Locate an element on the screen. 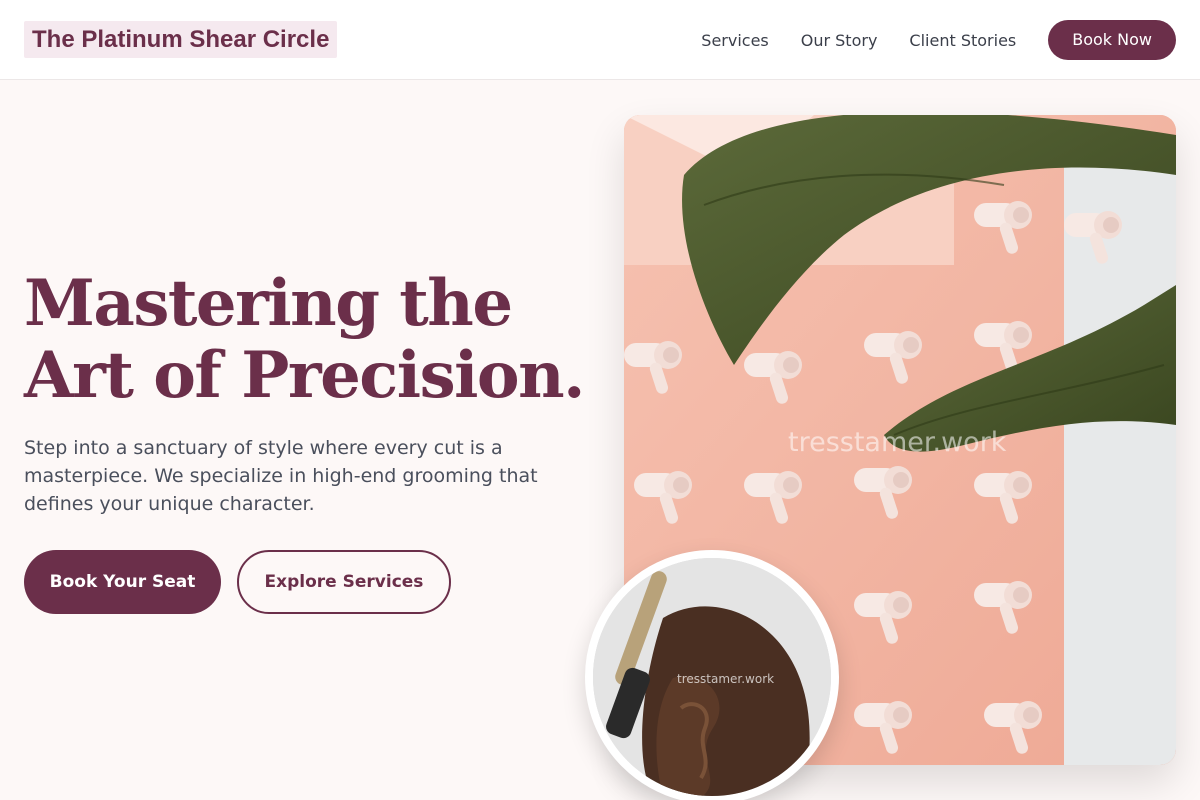  nav-link-our-story: Our Story is located at coordinates (839, 40).